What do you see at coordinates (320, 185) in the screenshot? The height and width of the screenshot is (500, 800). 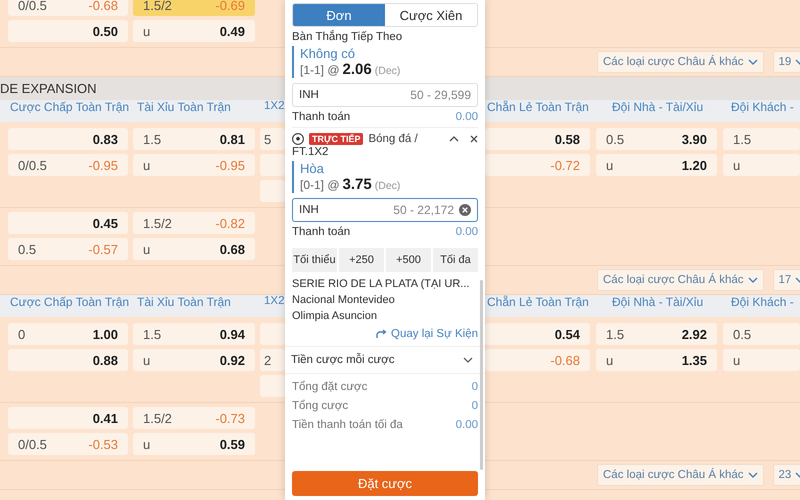 I see `score-label: [0-1] @` at bounding box center [320, 185].